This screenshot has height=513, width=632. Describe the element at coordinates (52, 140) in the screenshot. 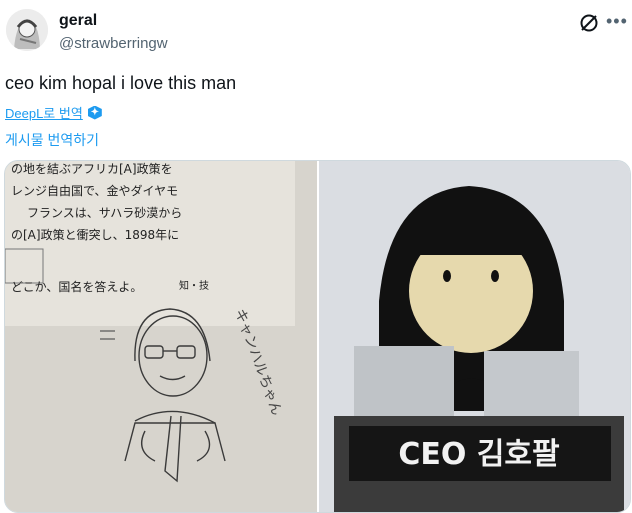

I see `translate-post-link: 게시물 번역하기` at that location.